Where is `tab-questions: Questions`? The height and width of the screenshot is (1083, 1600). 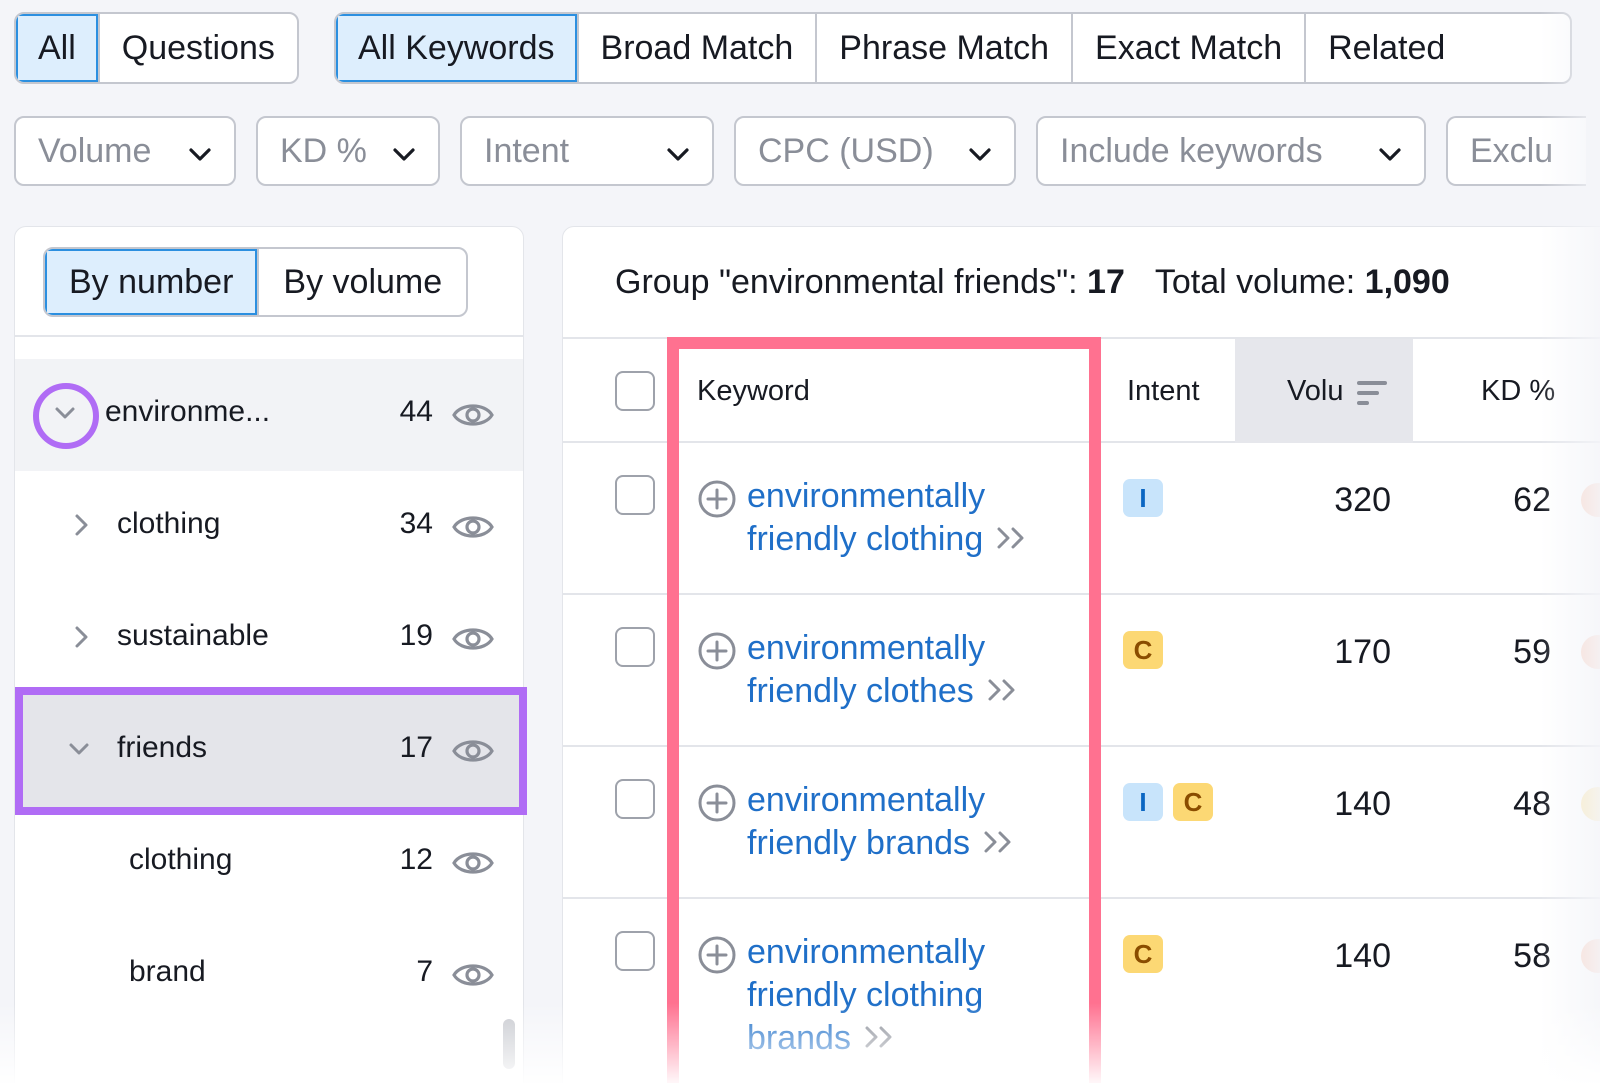
tab-questions: Questions is located at coordinates (198, 48).